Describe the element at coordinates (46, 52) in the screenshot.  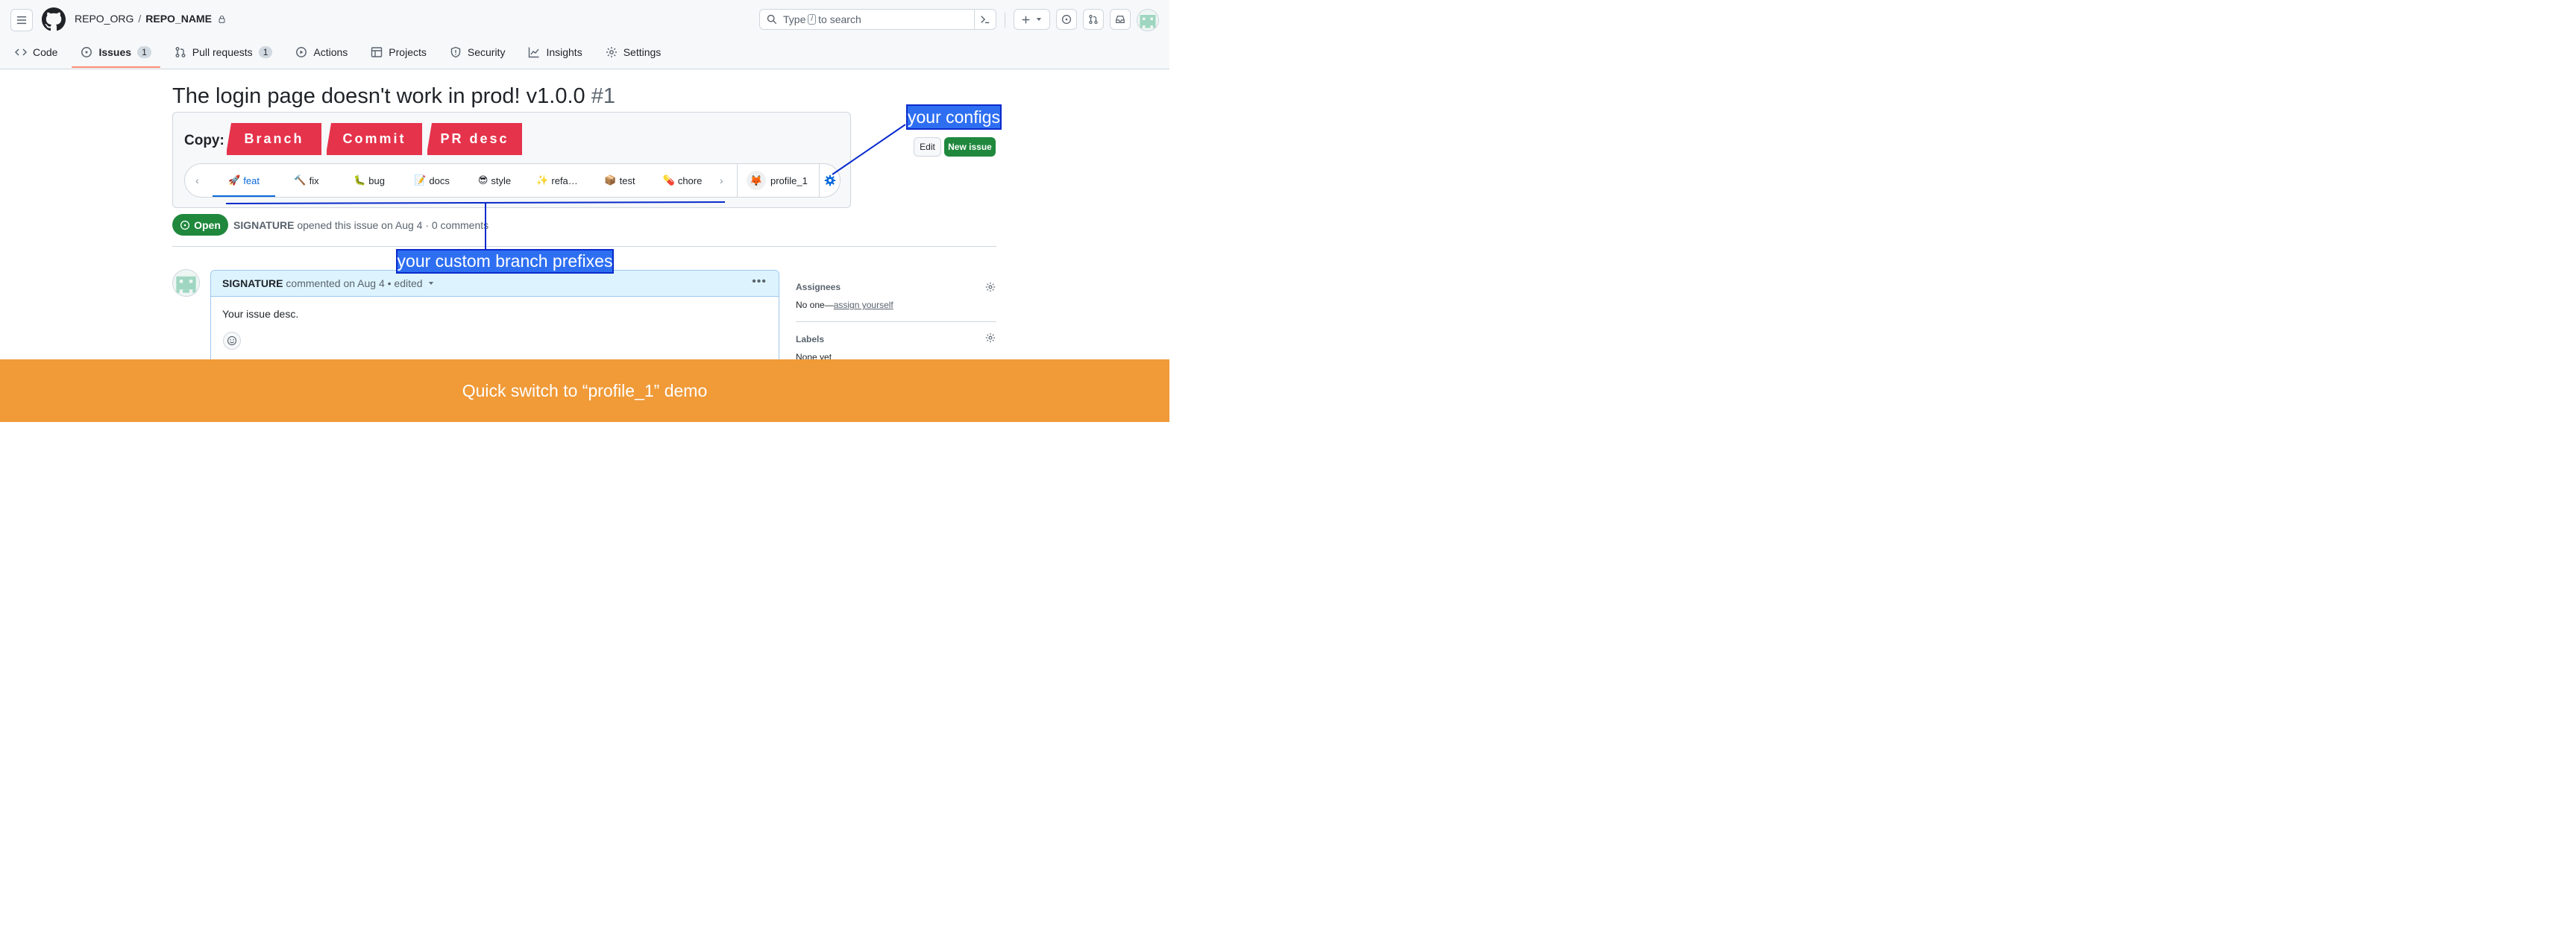
I see `tab-code-label: Code` at that location.